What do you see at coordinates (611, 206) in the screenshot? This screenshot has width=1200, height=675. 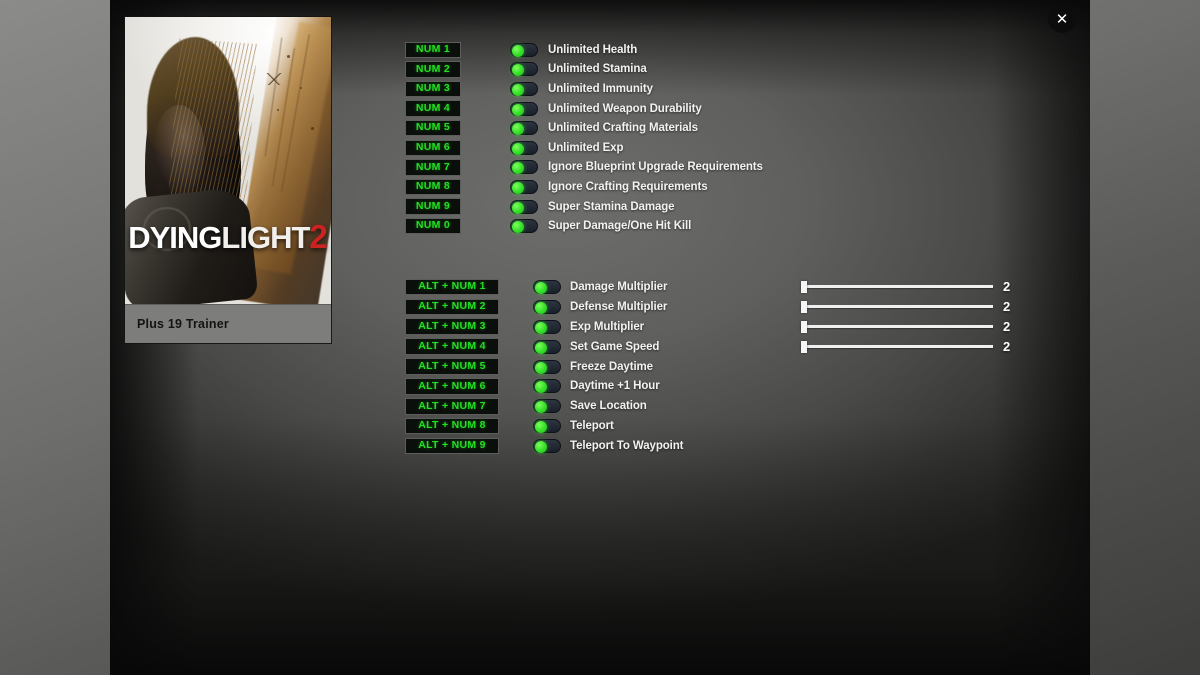 I see `cheat-label: Super Stamina Damage` at bounding box center [611, 206].